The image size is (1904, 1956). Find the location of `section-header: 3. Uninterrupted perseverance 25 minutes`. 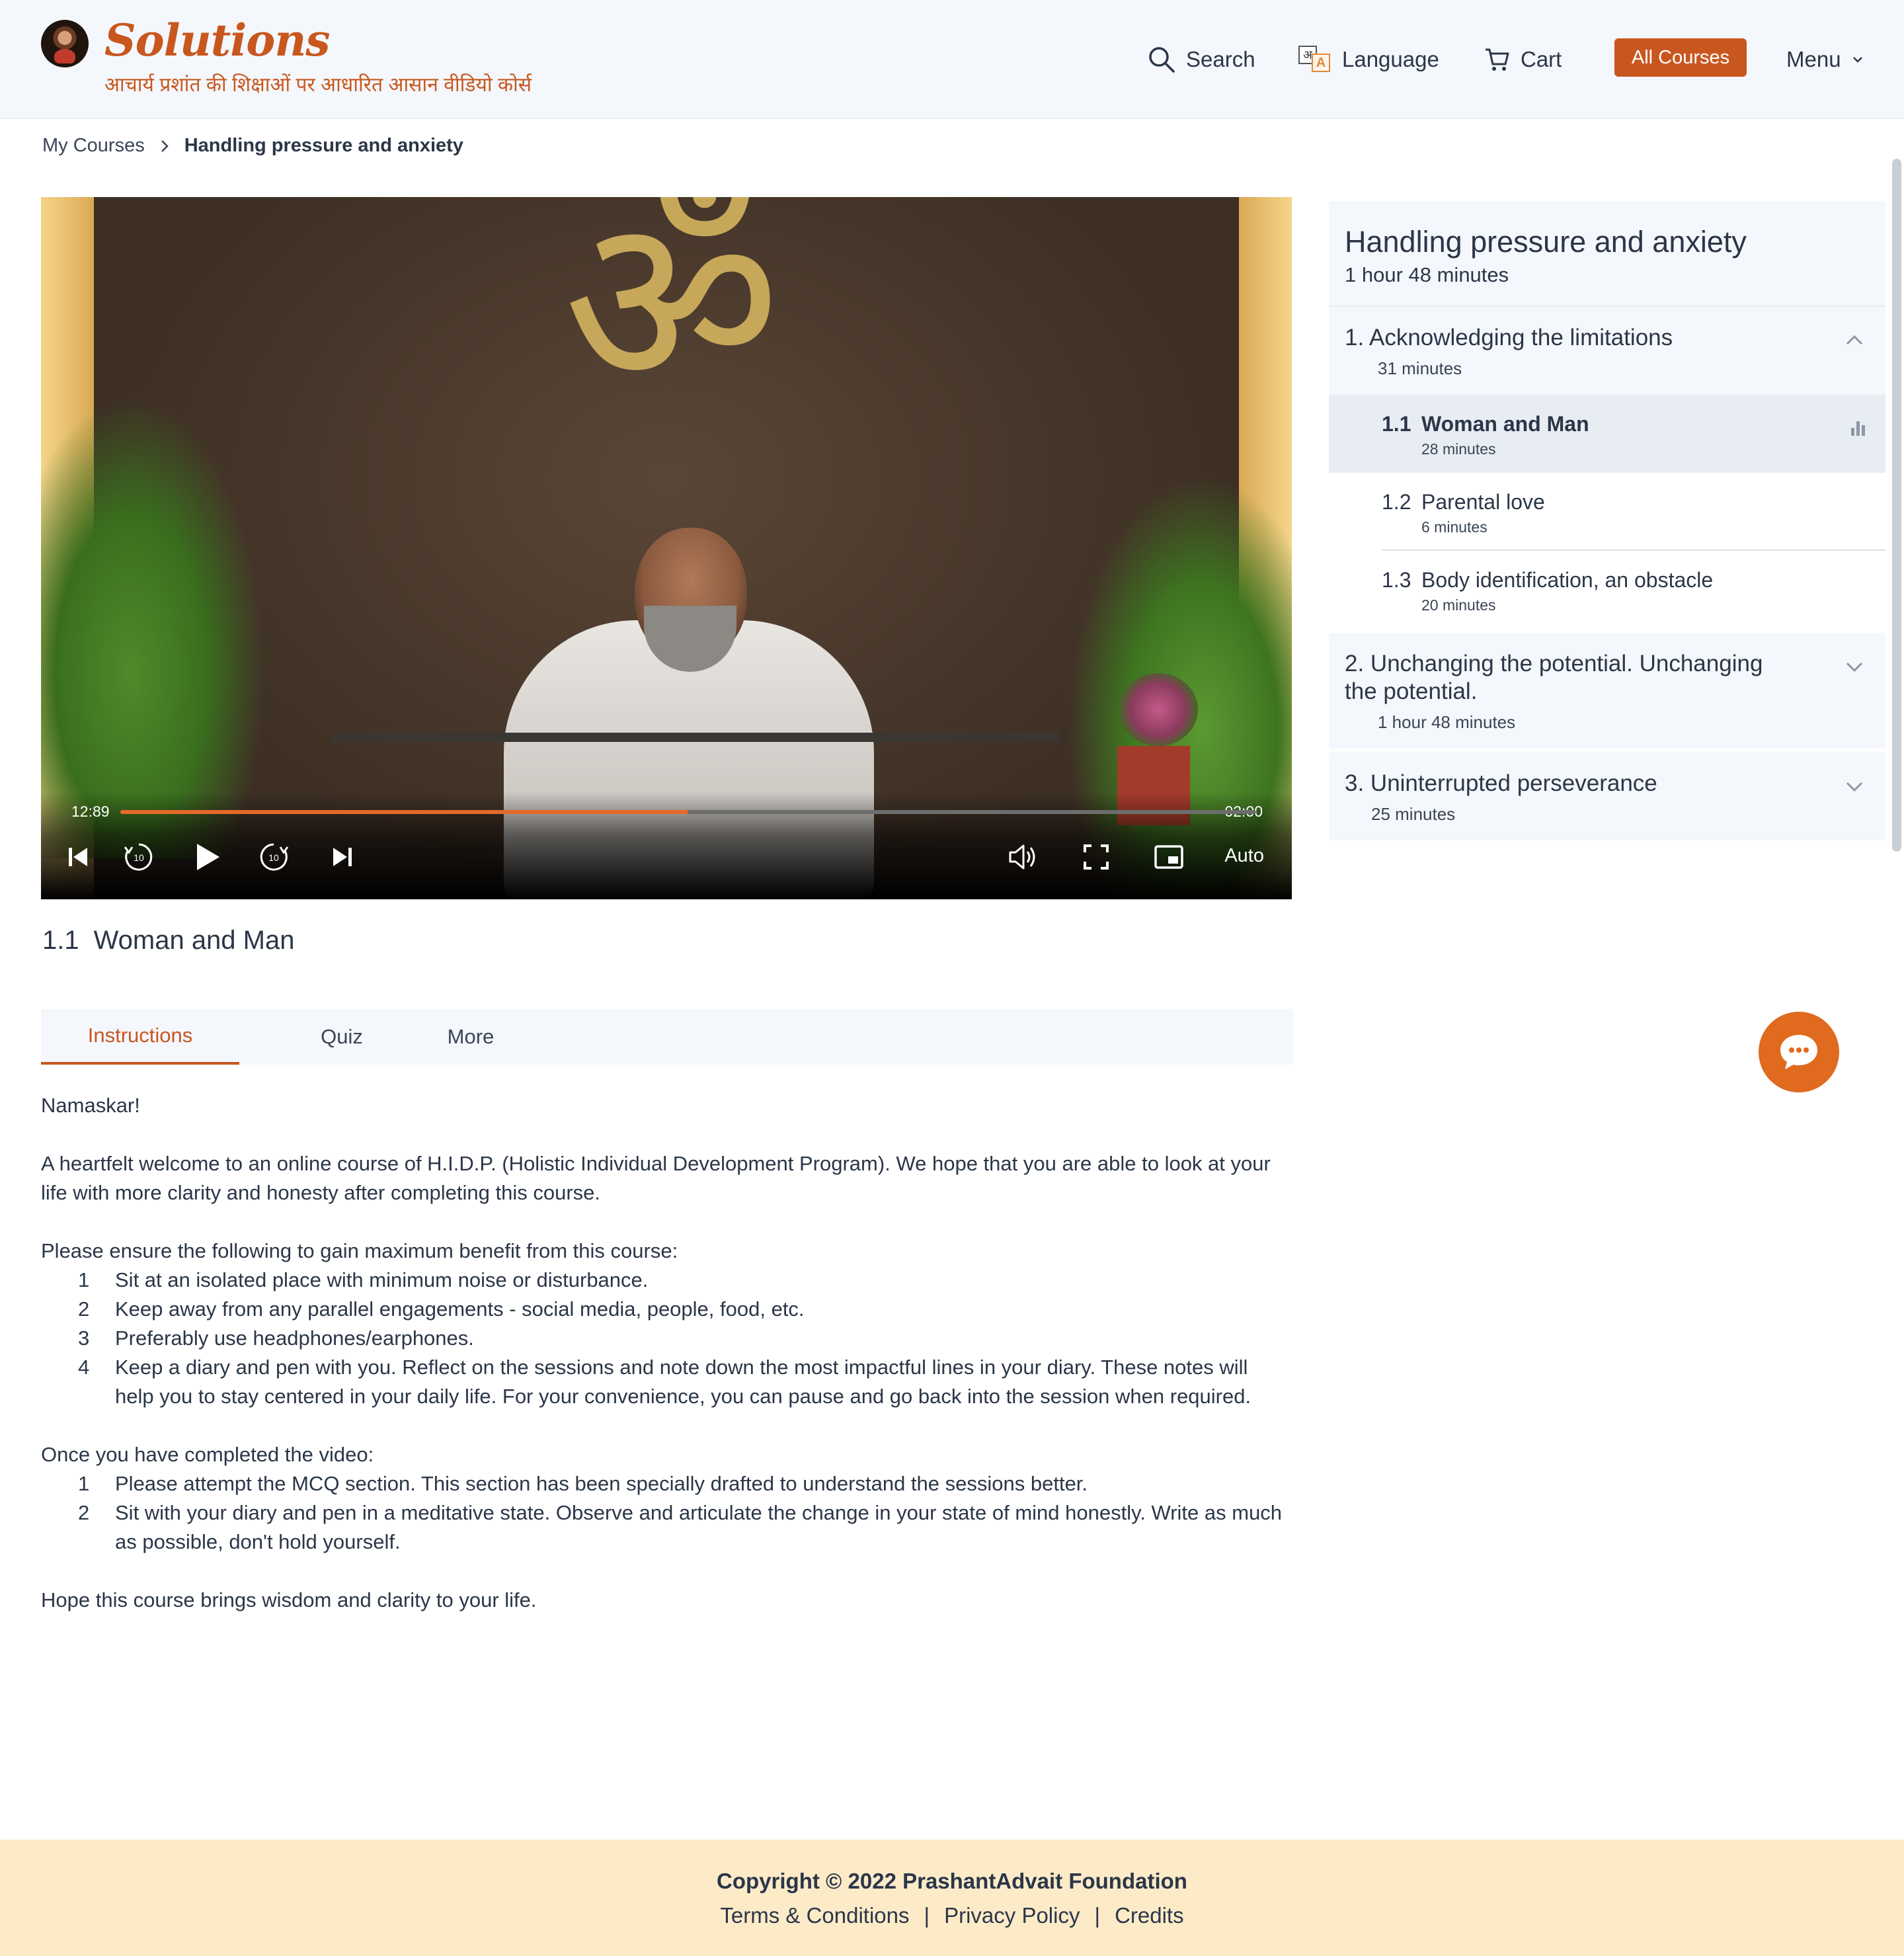

section-header: 3. Uninterrupted perseverance 25 minutes is located at coordinates (1607, 796).